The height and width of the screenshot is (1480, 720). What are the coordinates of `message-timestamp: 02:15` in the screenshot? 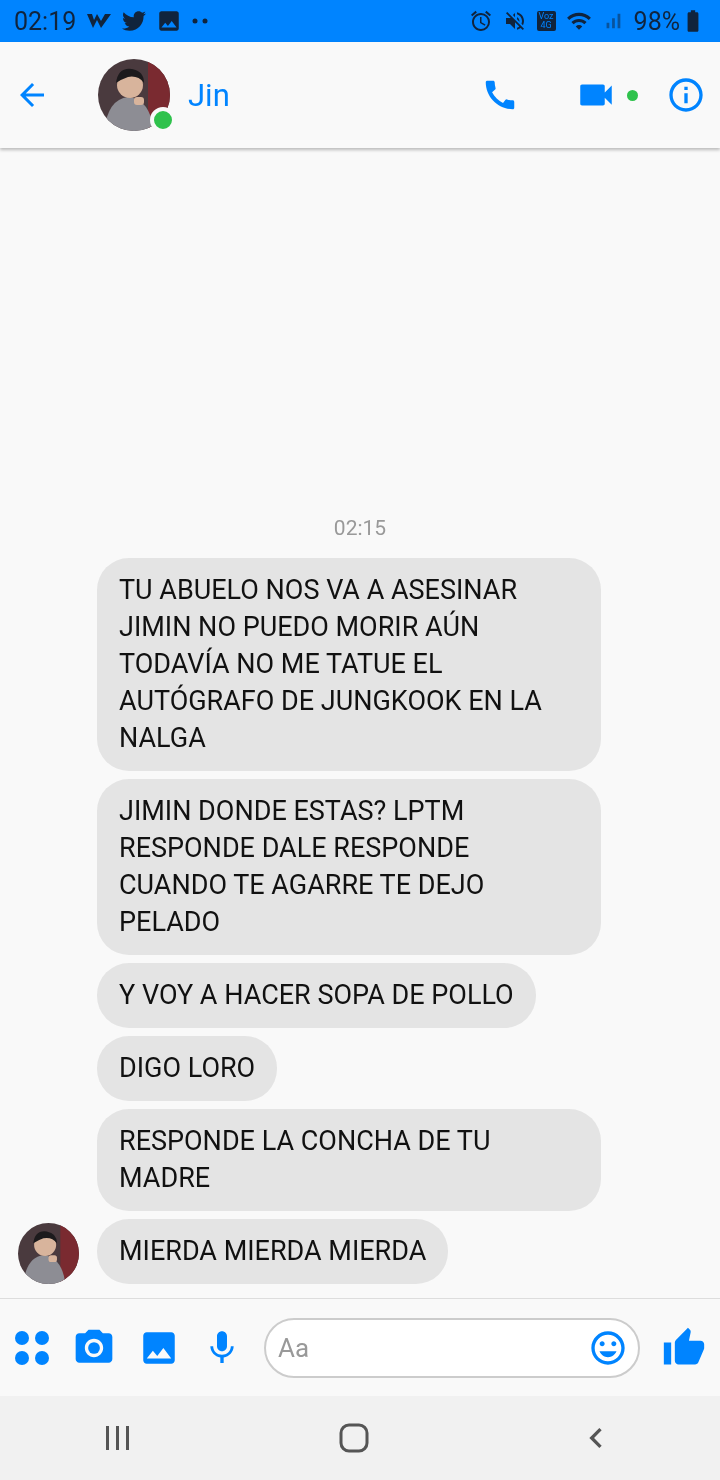 It's located at (360, 528).